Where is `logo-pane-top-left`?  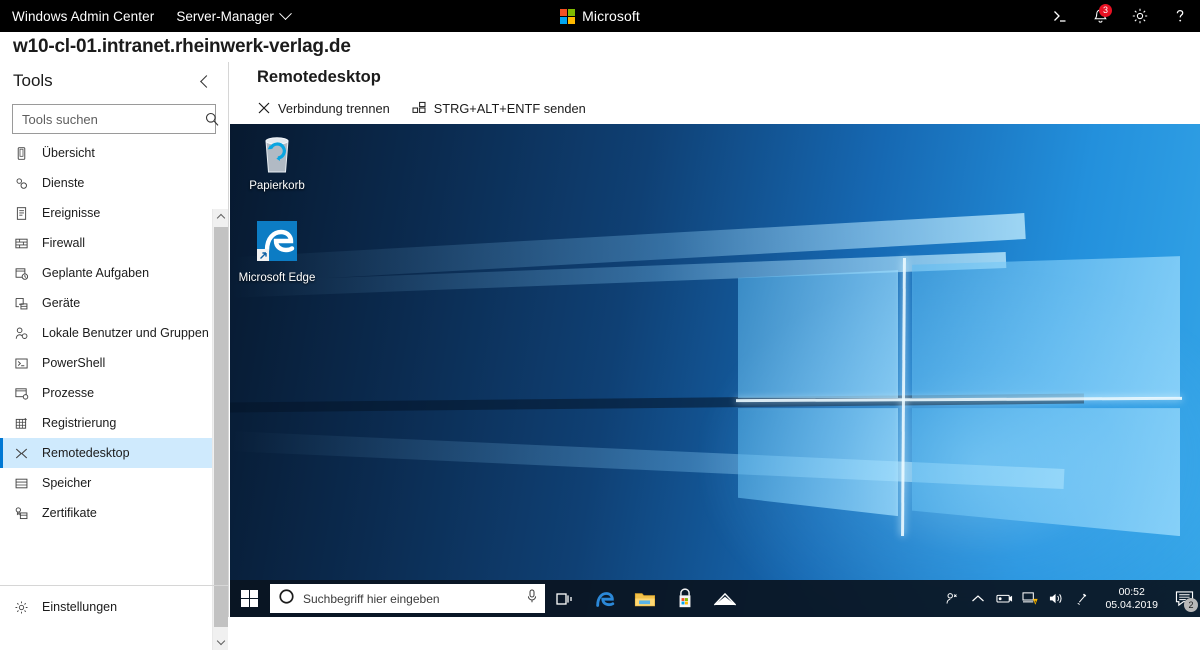
logo-pane-top-left is located at coordinates (818, 334).